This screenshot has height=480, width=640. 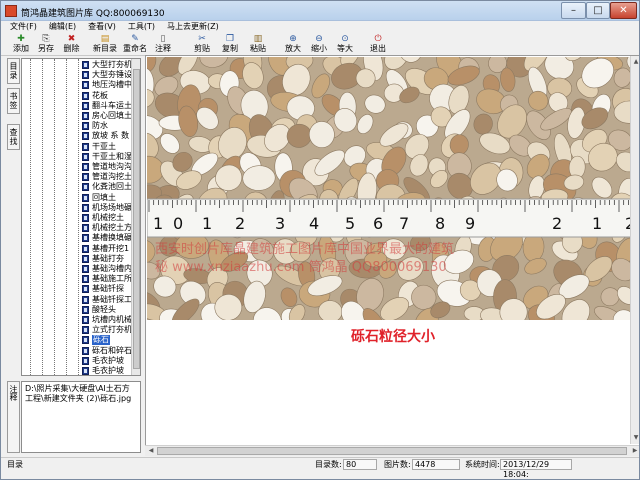 I want to click on tree-item-label: 基槽开挖1, so click(x=111, y=248).